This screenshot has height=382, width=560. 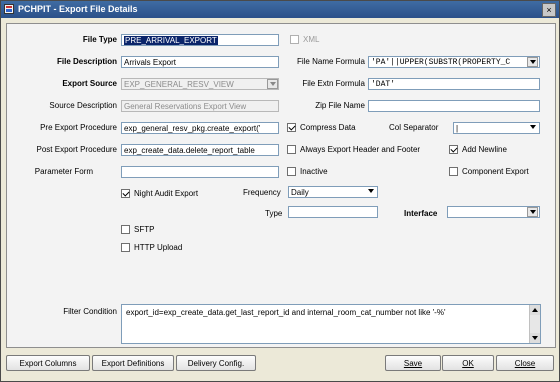 I want to click on export-definitions-button: Export Definitions, so click(x=133, y=363).